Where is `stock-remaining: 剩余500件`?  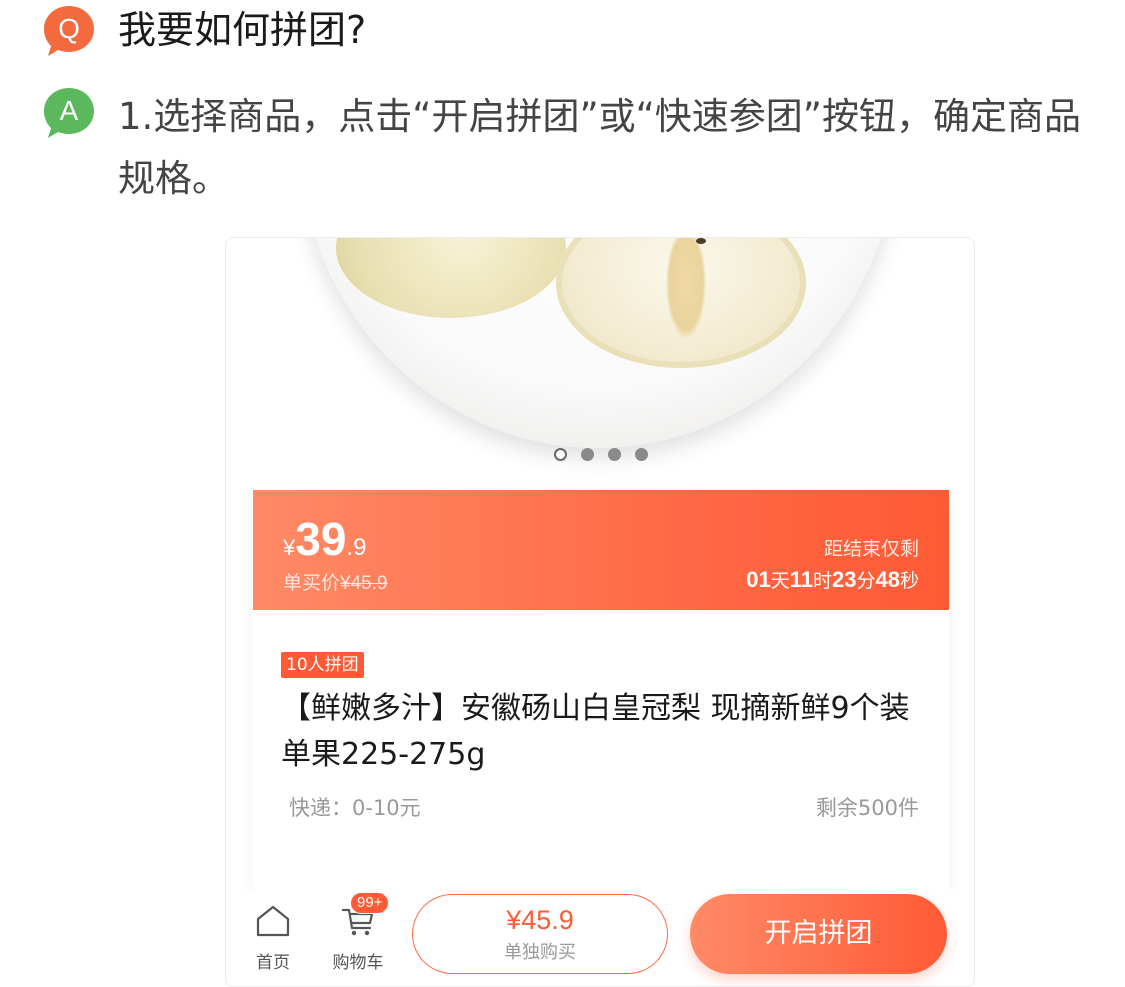 stock-remaining: 剩余500件 is located at coordinates (867, 808).